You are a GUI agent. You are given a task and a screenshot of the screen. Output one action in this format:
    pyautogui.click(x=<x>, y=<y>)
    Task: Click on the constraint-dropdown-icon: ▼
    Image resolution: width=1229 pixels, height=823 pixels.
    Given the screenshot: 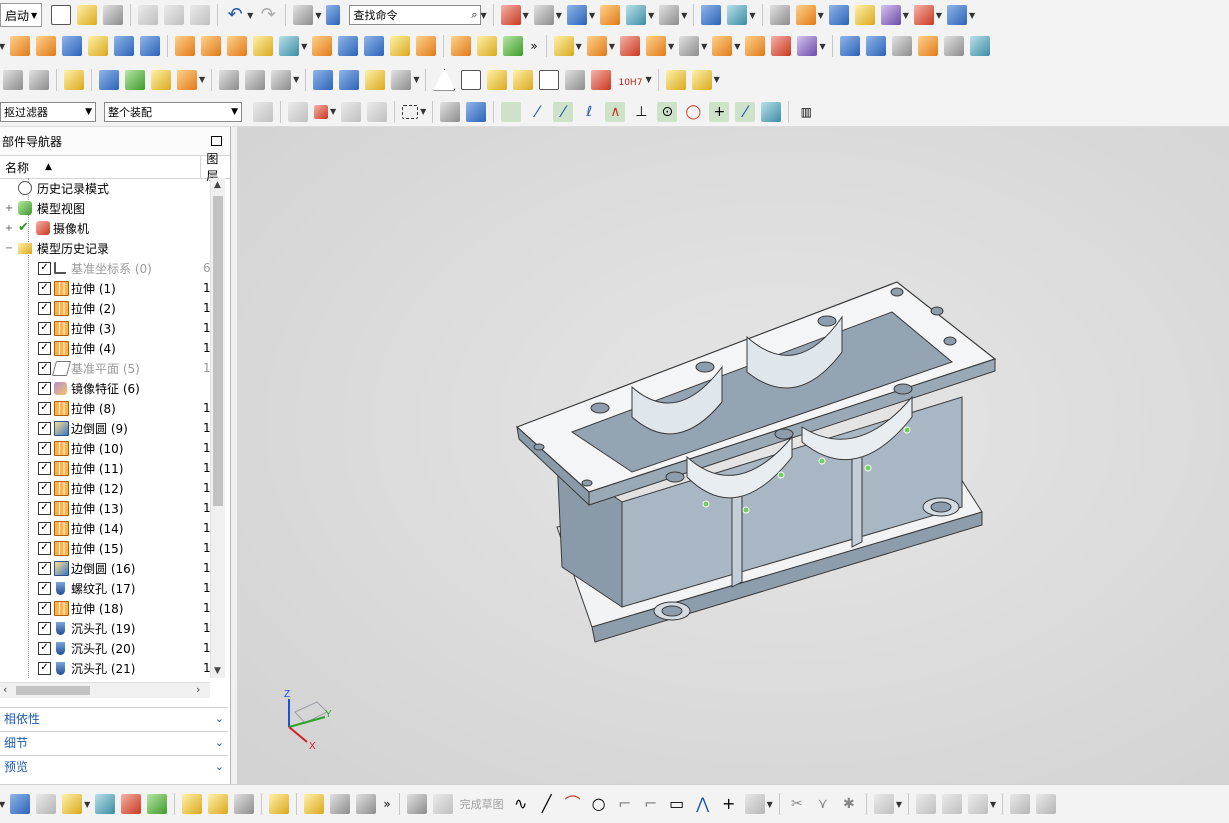 What is the action you would take?
    pyautogui.click(x=752, y=15)
    